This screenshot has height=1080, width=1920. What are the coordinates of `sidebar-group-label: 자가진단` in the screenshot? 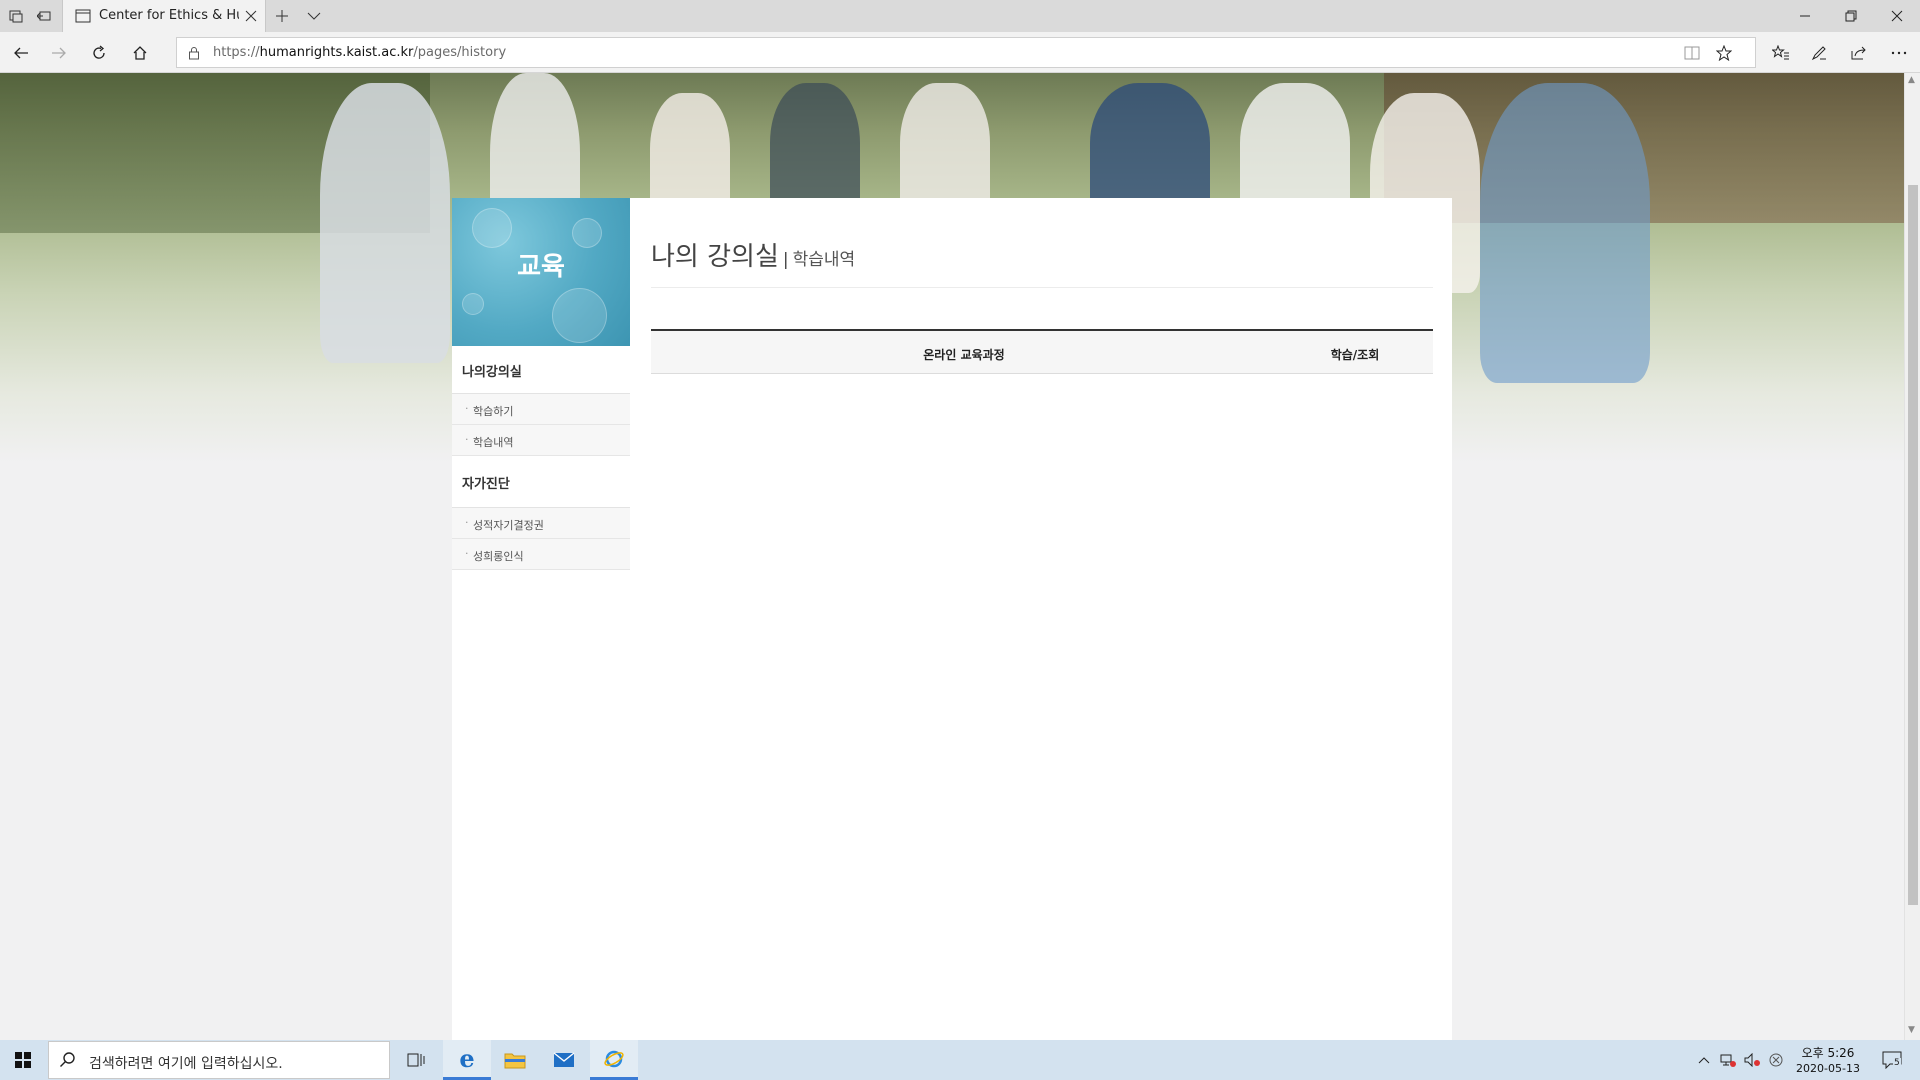 It's located at (486, 484).